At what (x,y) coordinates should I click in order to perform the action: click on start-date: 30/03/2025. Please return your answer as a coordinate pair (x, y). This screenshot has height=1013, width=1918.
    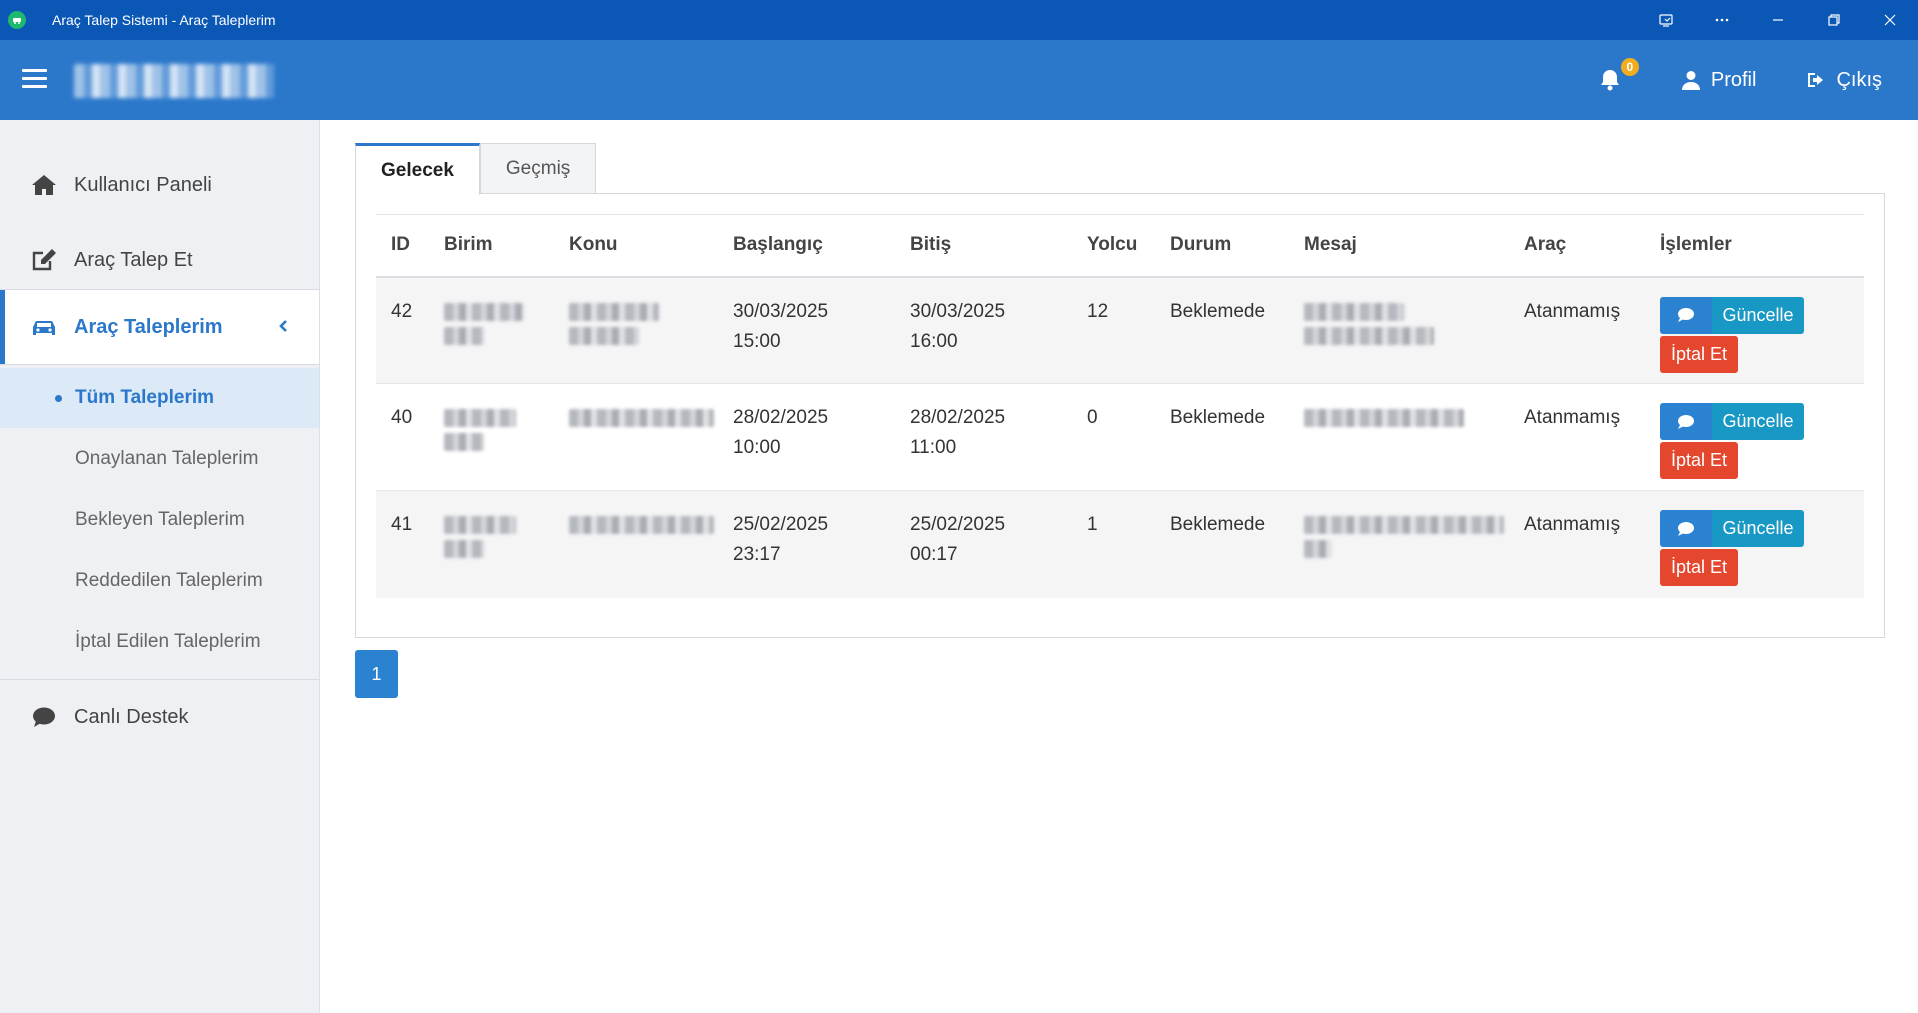
    Looking at the image, I should click on (781, 311).